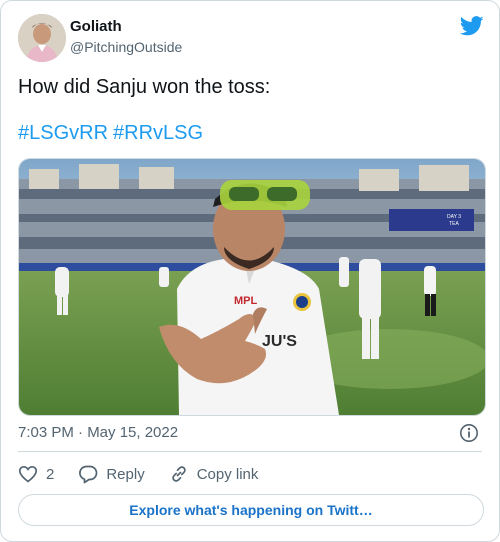  What do you see at coordinates (150, 474) in the screenshot?
I see `tweet-actions: 2 Reply Copy link` at bounding box center [150, 474].